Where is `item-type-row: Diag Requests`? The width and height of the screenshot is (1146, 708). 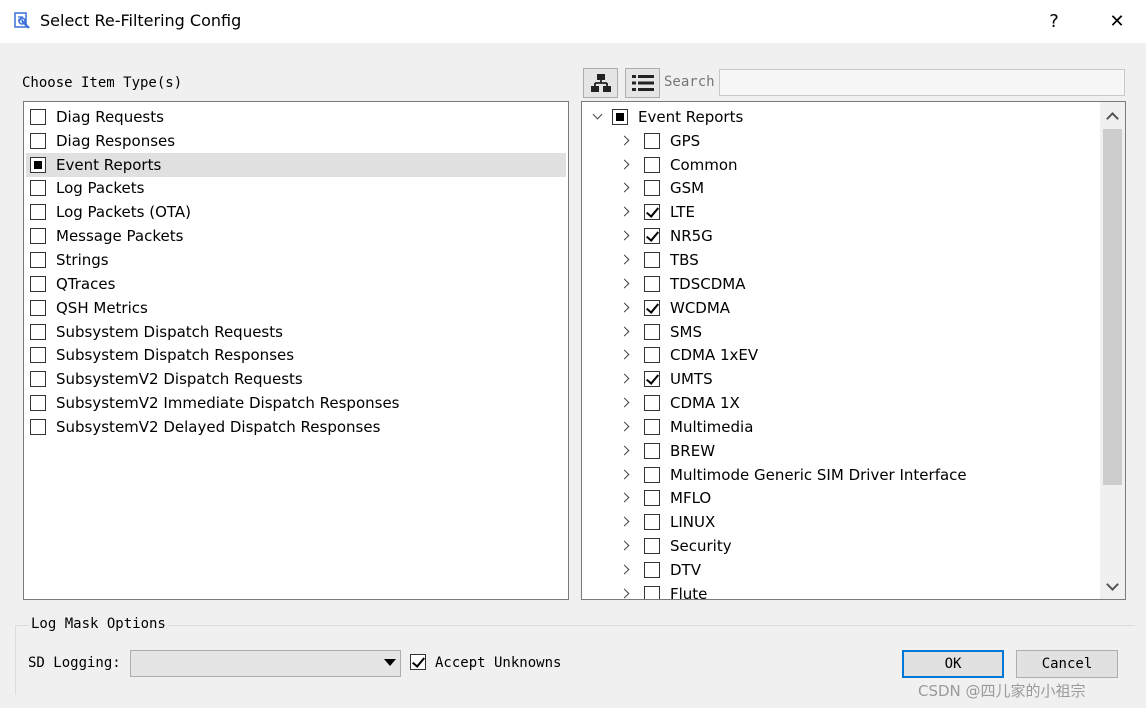
item-type-row: Diag Requests is located at coordinates (296, 117).